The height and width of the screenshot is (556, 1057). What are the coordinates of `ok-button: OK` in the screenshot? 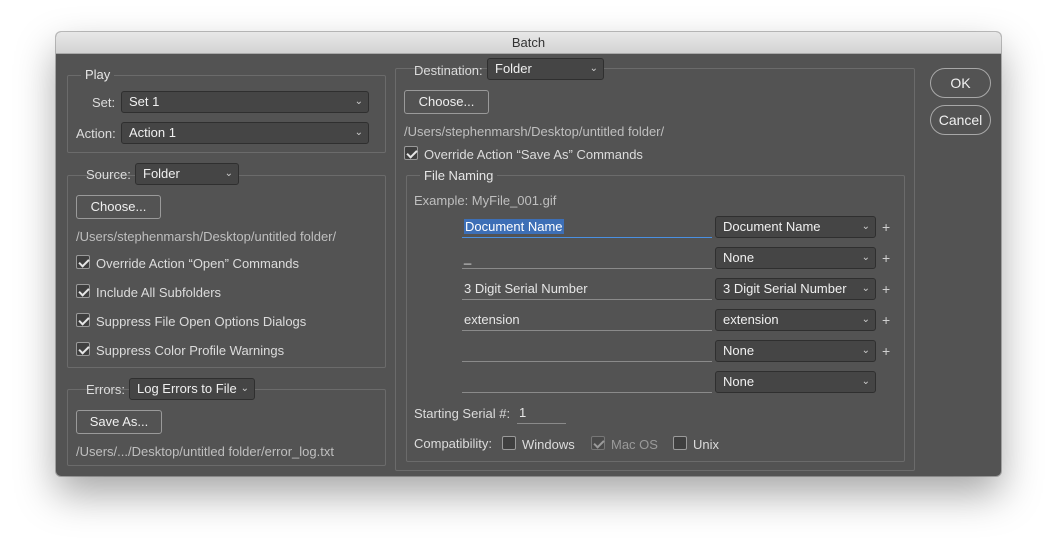 It's located at (960, 83).